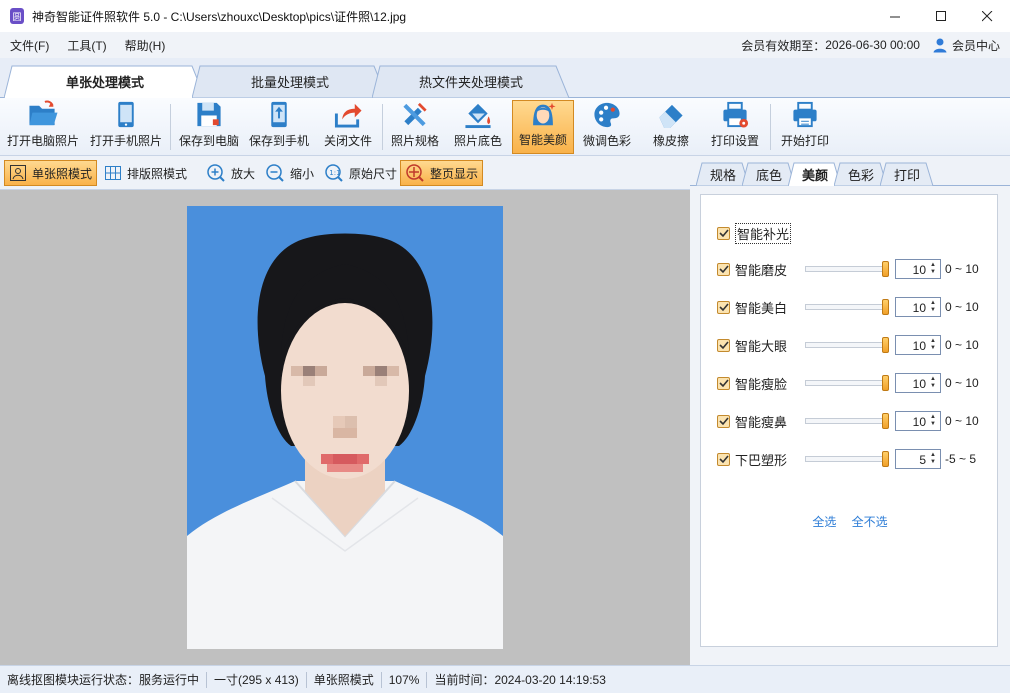  What do you see at coordinates (671, 116) in the screenshot?
I see `eraser-icon` at bounding box center [671, 116].